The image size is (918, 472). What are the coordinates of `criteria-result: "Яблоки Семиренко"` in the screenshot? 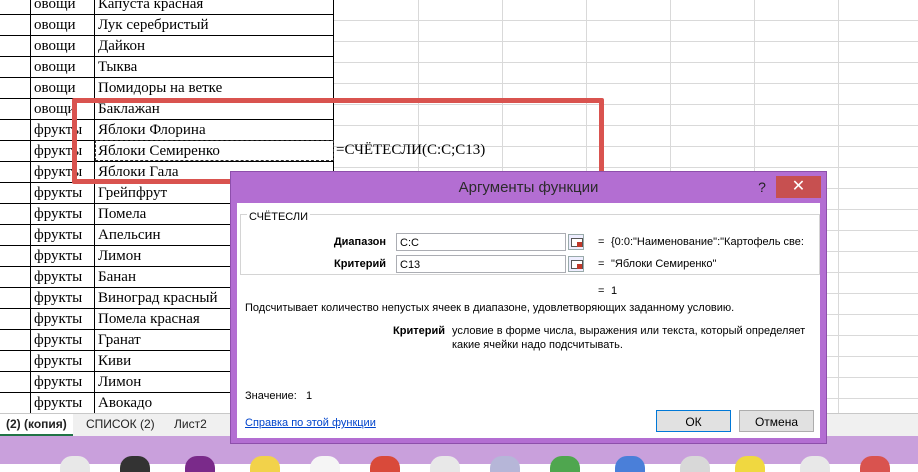 It's located at (664, 264).